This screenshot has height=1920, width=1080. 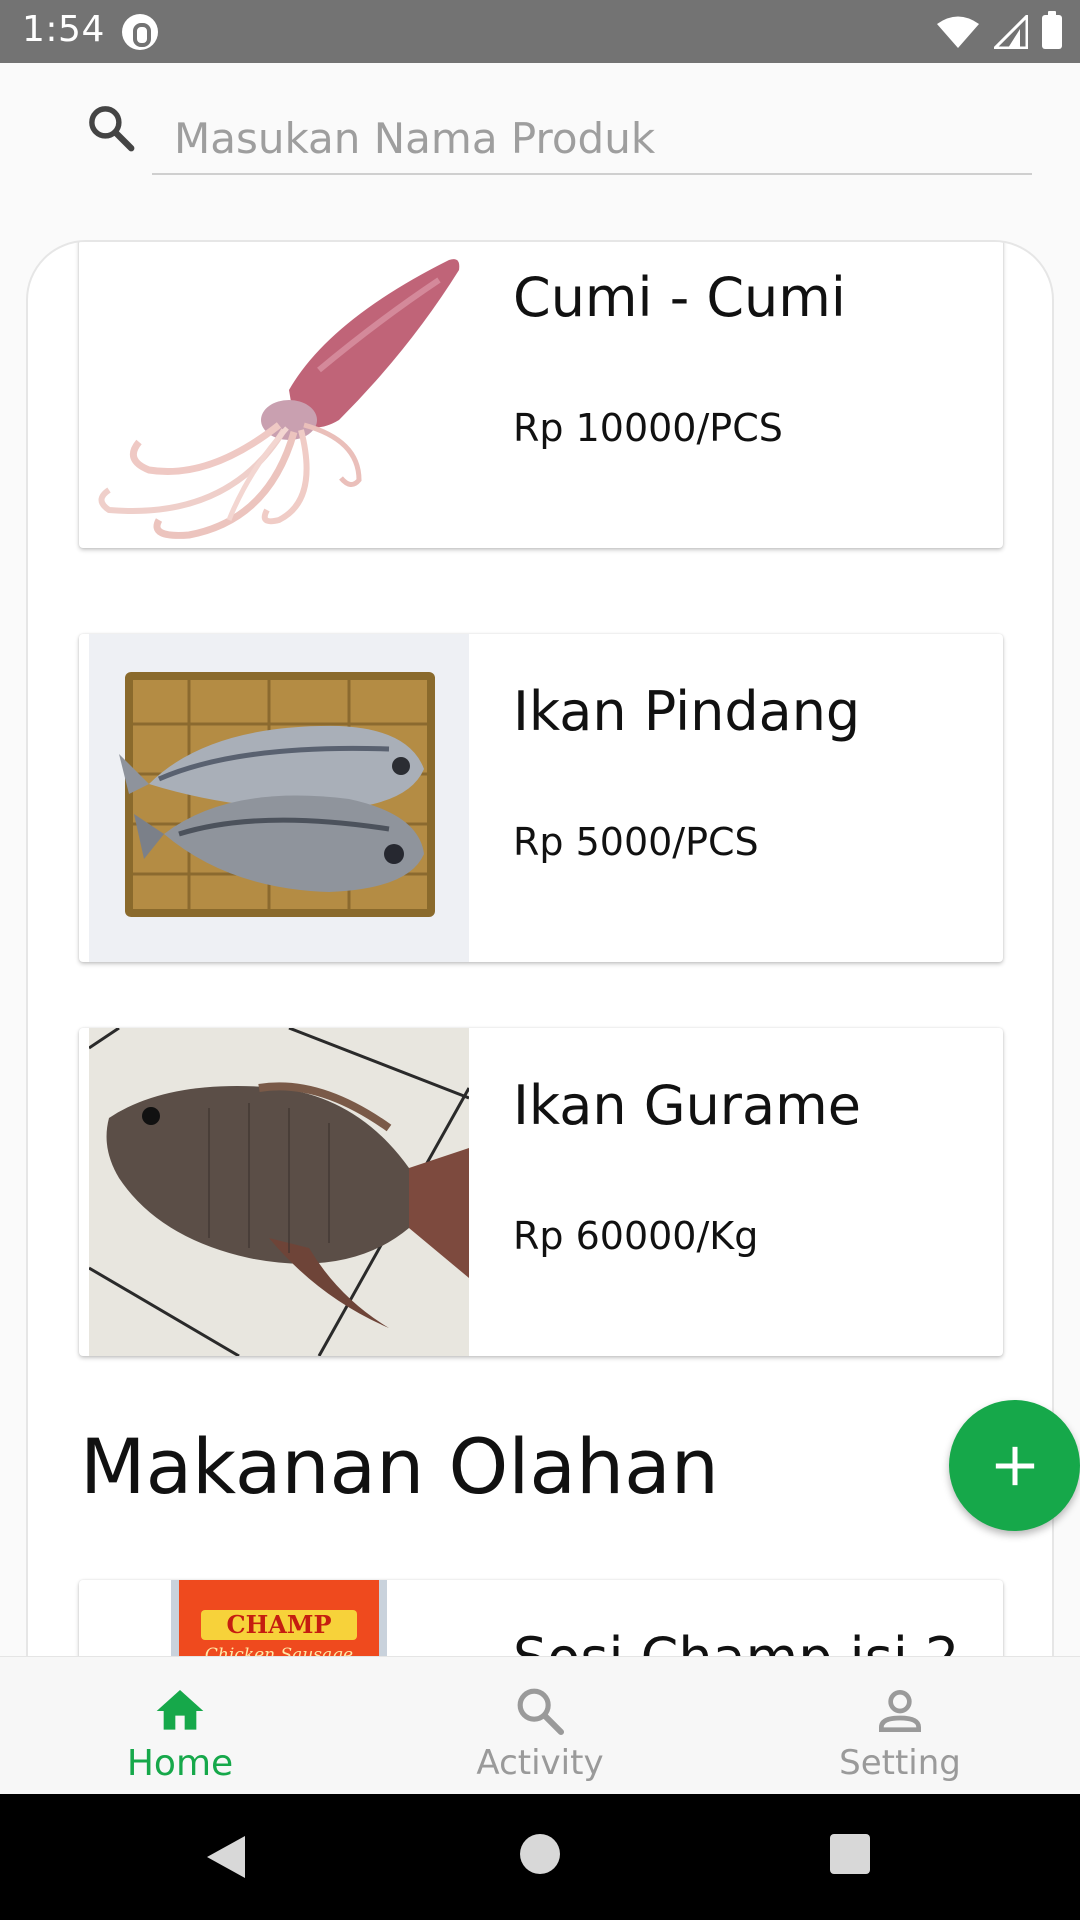 I want to click on nav-label-activity: Activity, so click(x=540, y=1763).